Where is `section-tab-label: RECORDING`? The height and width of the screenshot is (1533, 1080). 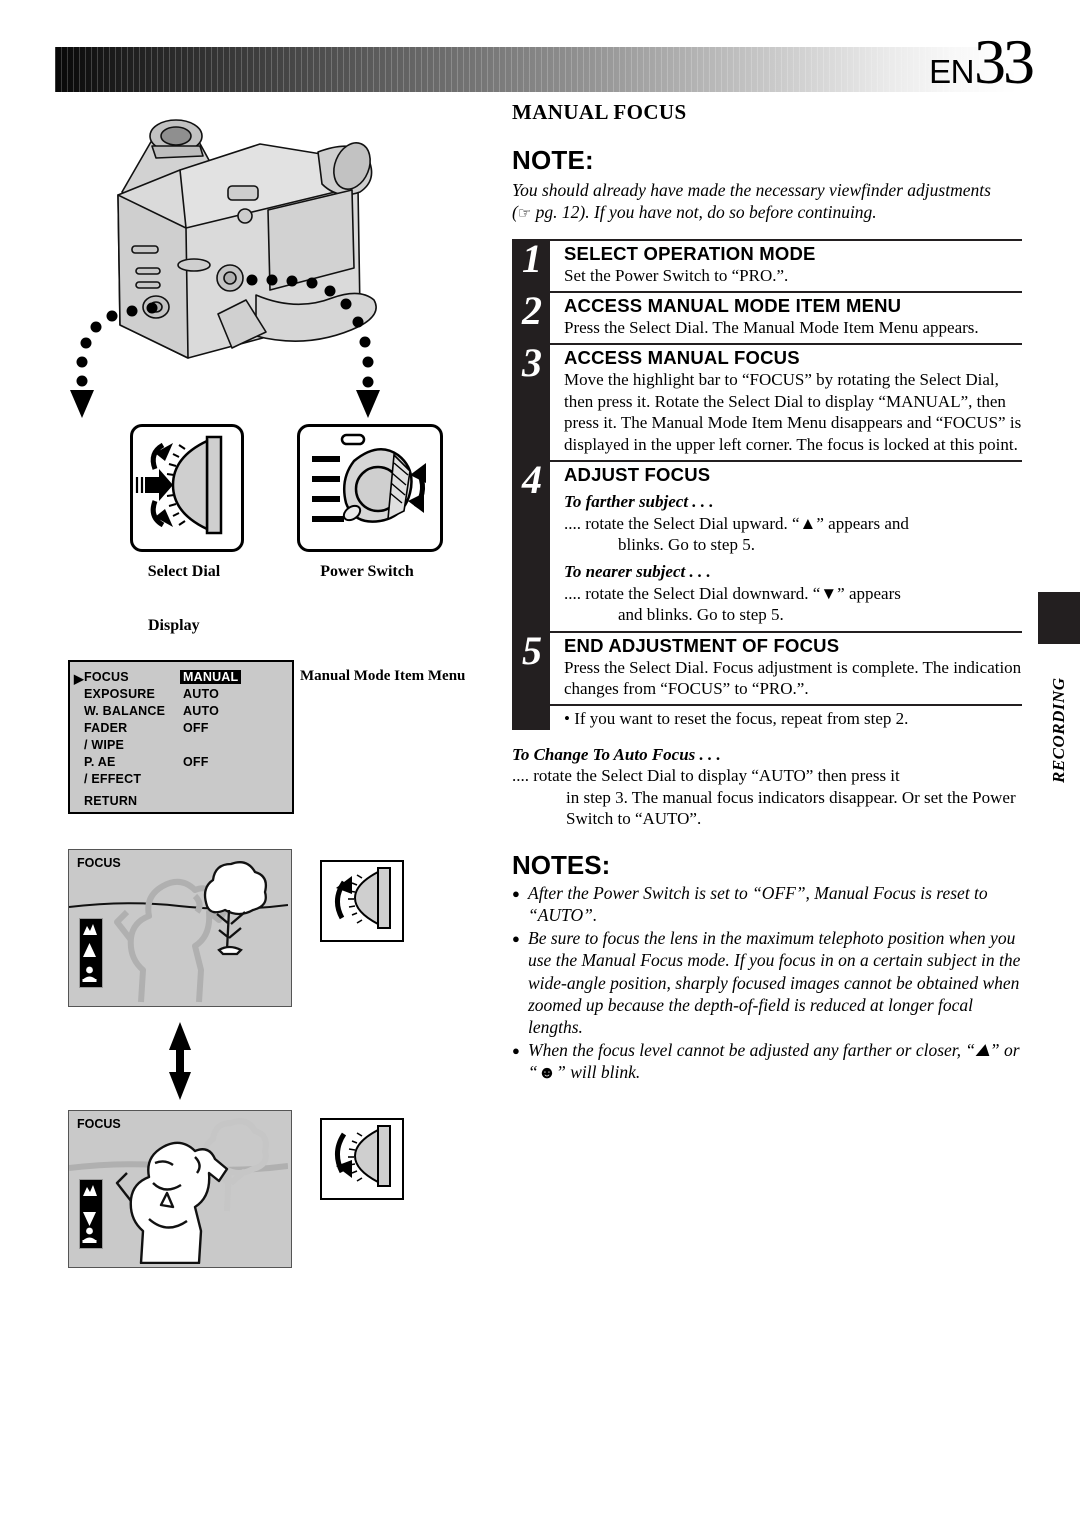
section-tab-label: RECORDING is located at coordinates (1058, 730).